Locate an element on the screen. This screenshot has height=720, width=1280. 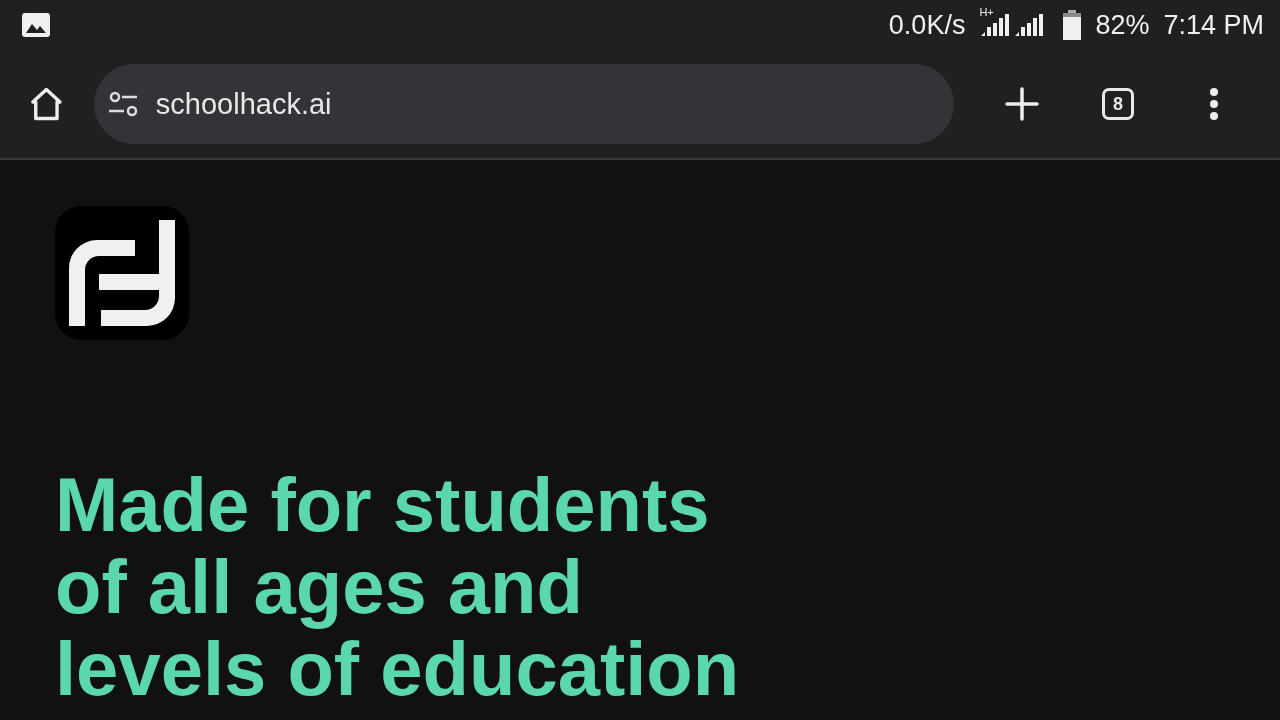
home-icon is located at coordinates (46, 104).